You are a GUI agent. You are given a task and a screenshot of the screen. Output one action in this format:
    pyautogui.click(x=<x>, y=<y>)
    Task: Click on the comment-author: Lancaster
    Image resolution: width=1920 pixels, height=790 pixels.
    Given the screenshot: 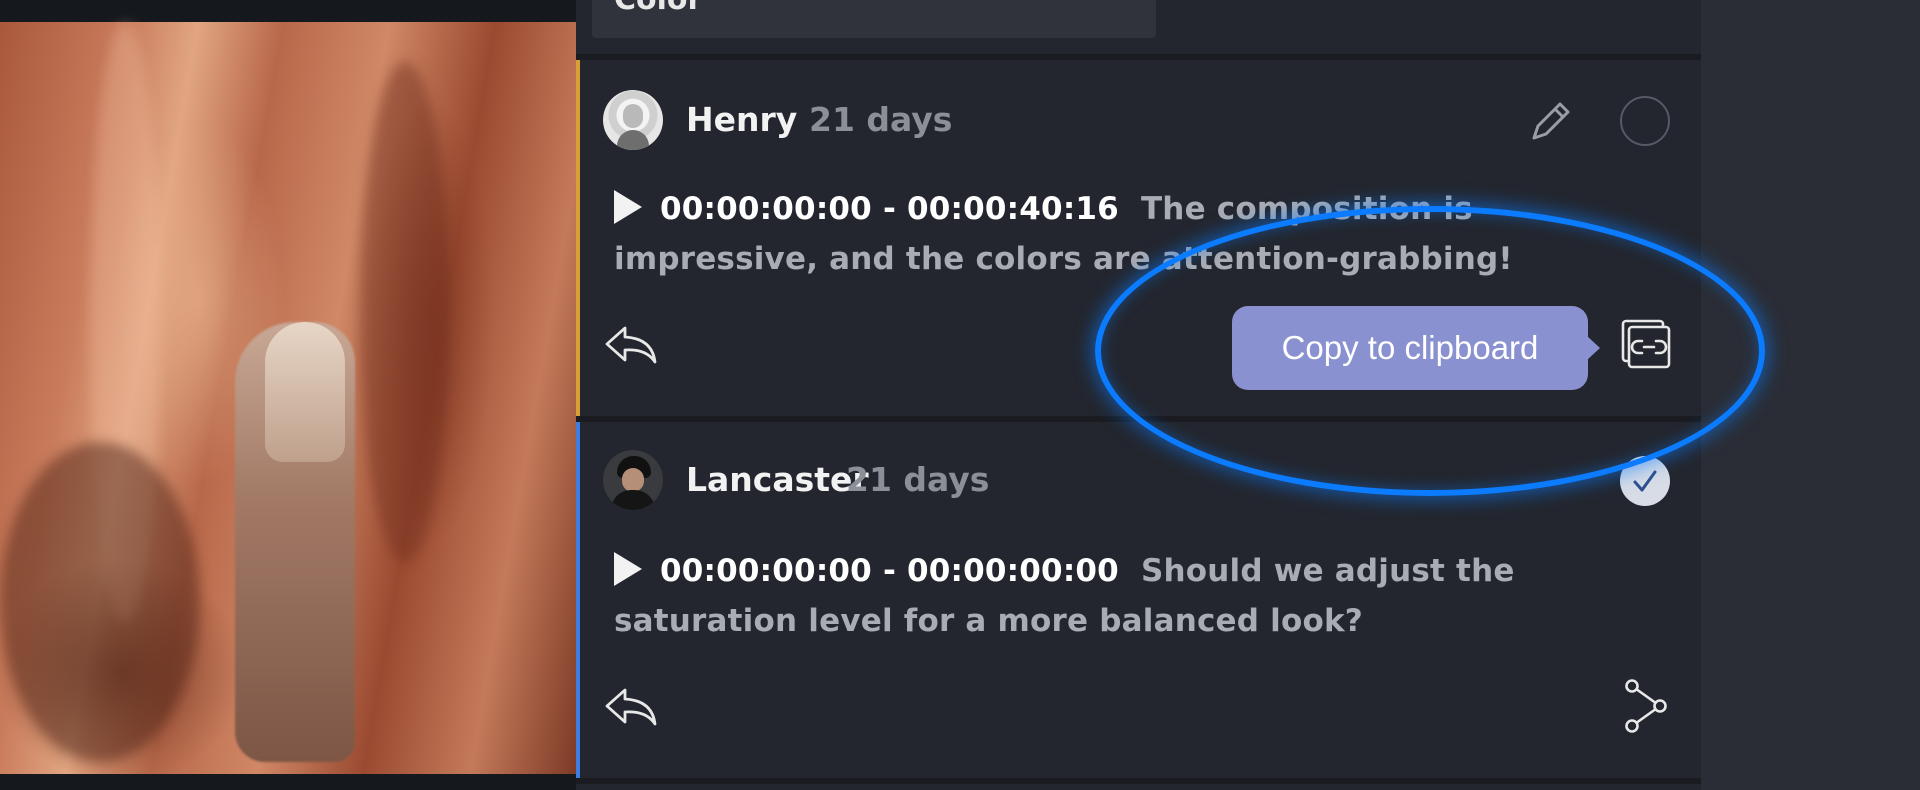 What is the action you would take?
    pyautogui.click(x=777, y=479)
    